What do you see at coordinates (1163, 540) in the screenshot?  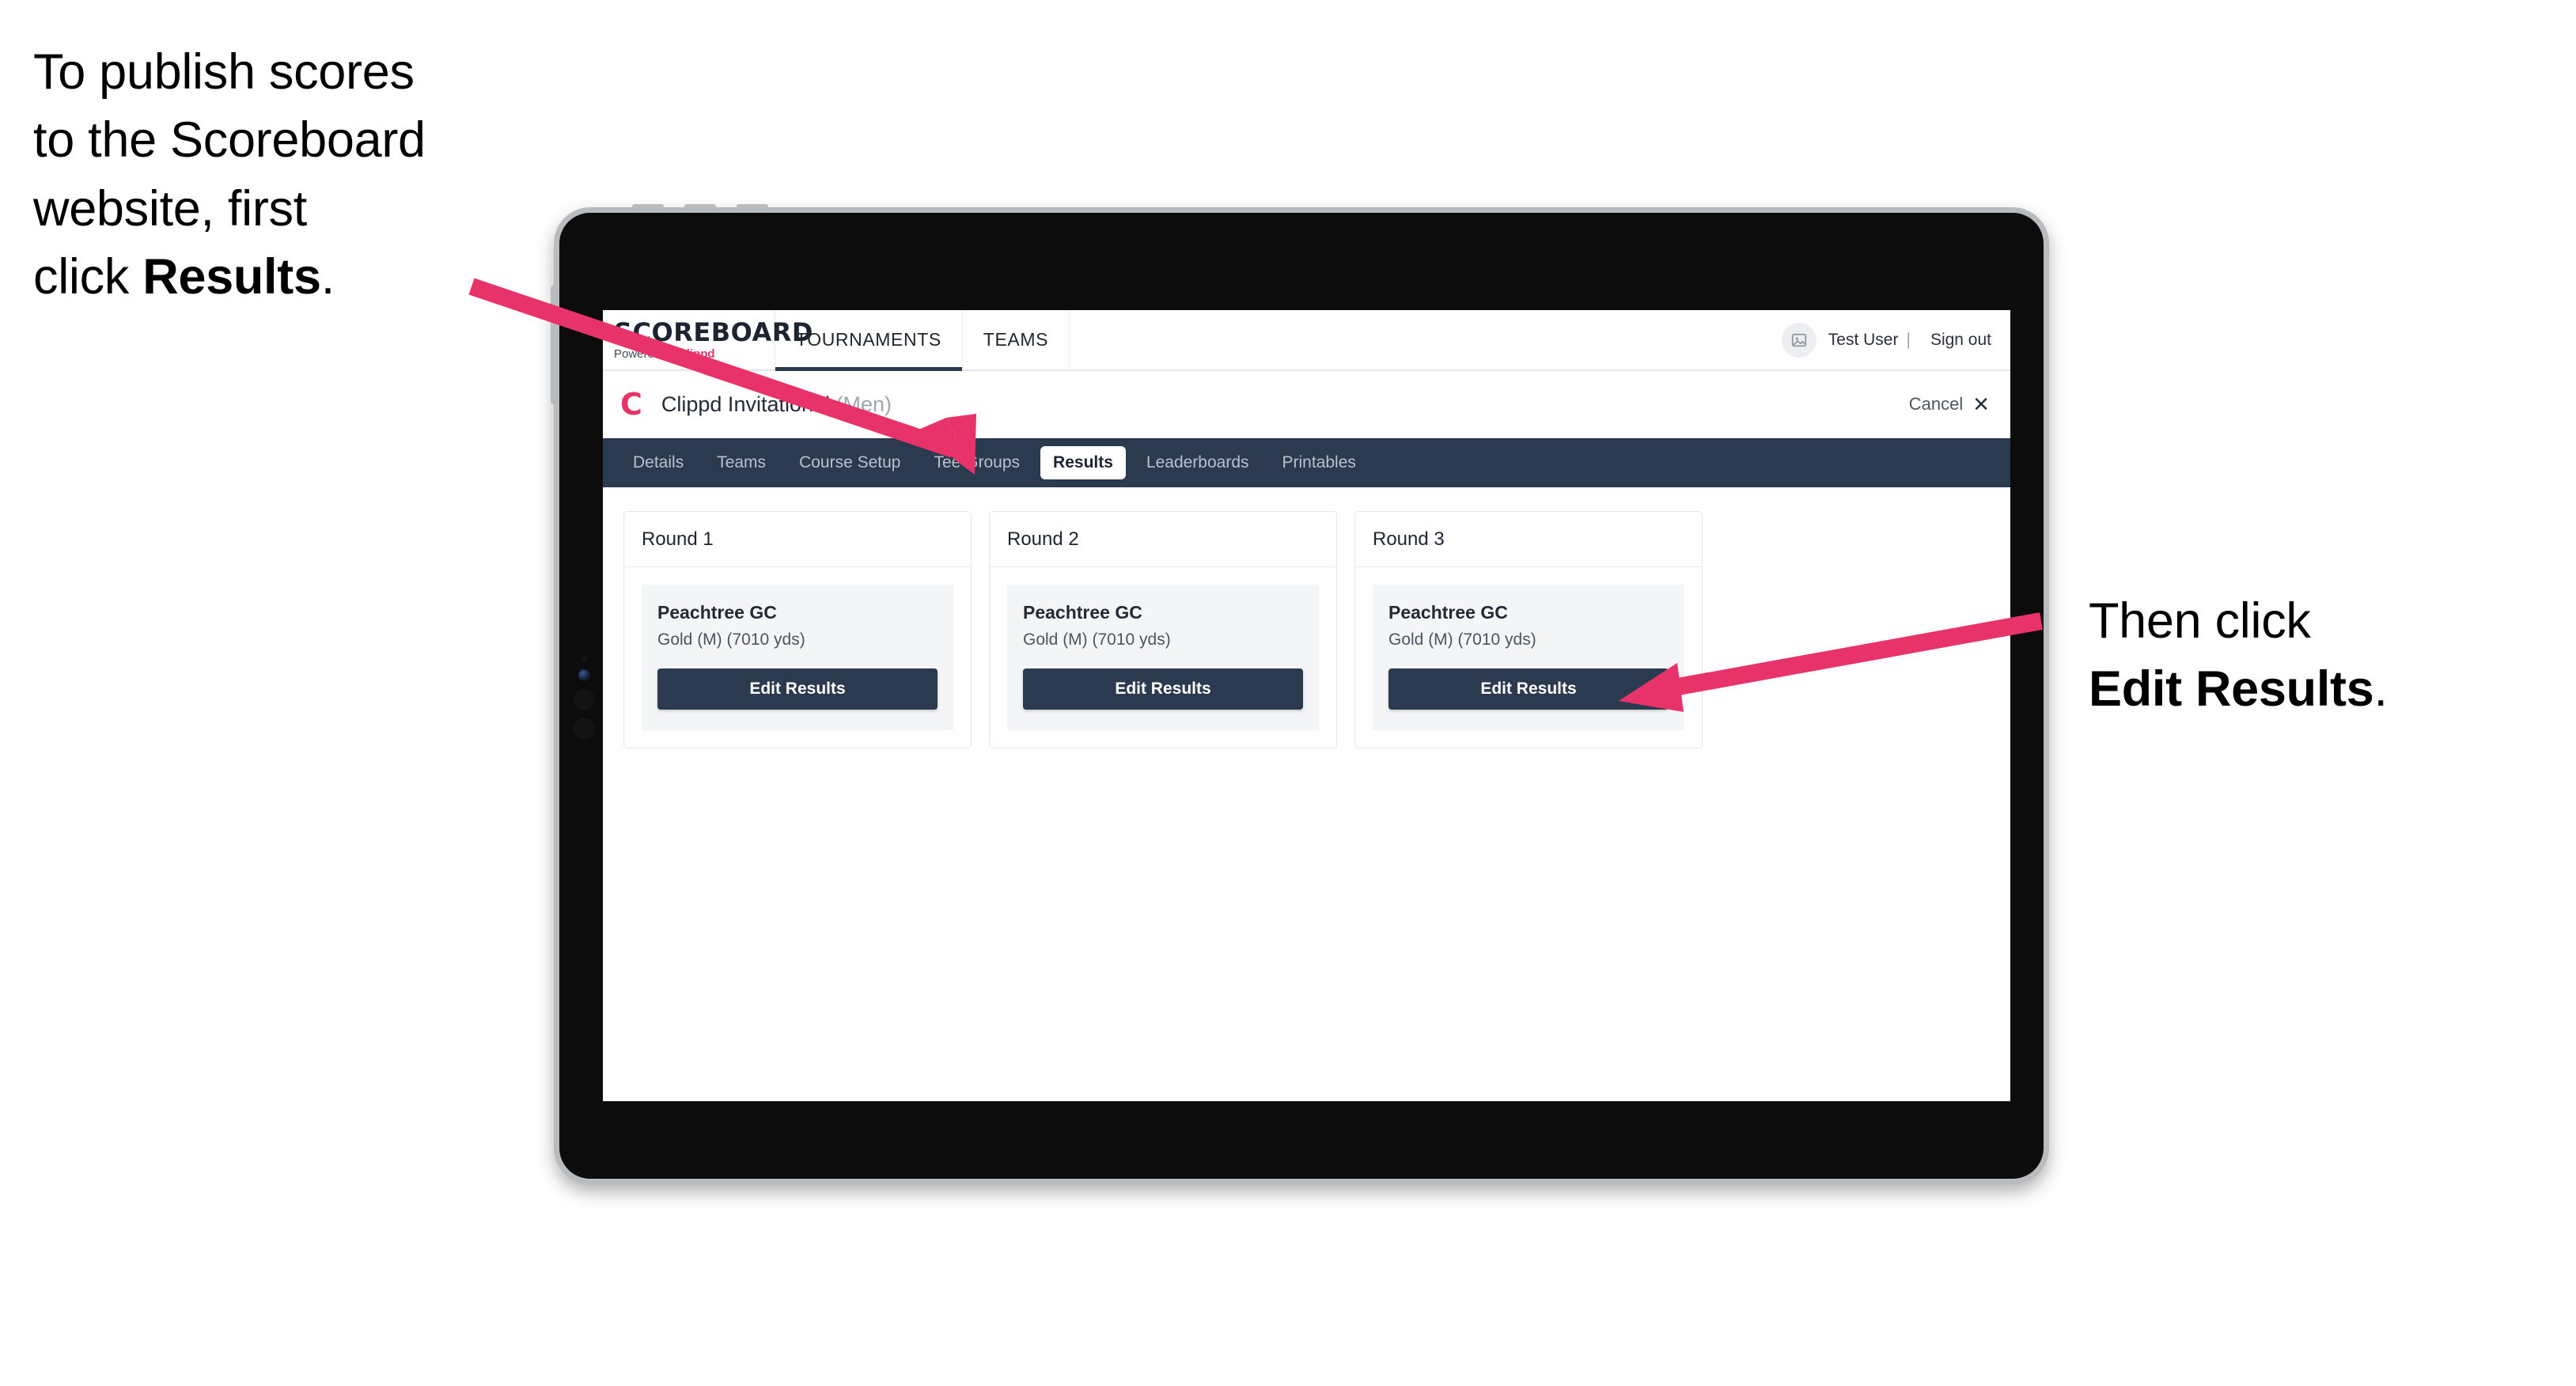 I see `round-title: Round 2` at bounding box center [1163, 540].